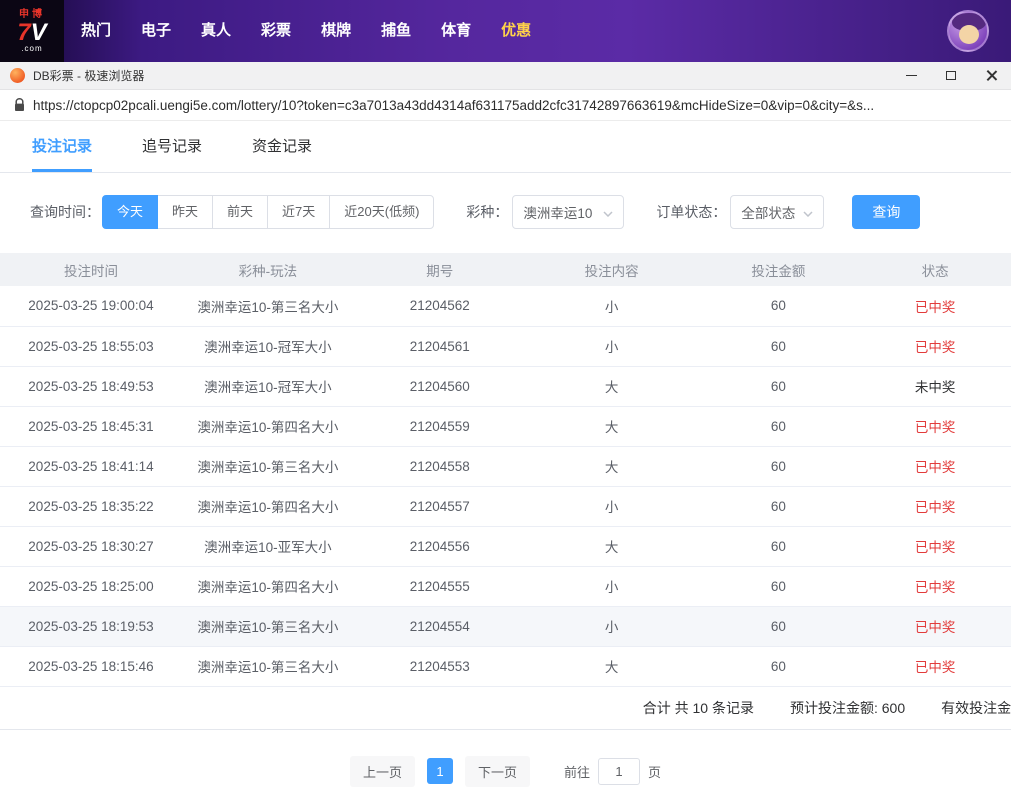 The width and height of the screenshot is (1011, 792). I want to click on pagination: 上一页 1 下一页 前往 页, so click(505, 771).